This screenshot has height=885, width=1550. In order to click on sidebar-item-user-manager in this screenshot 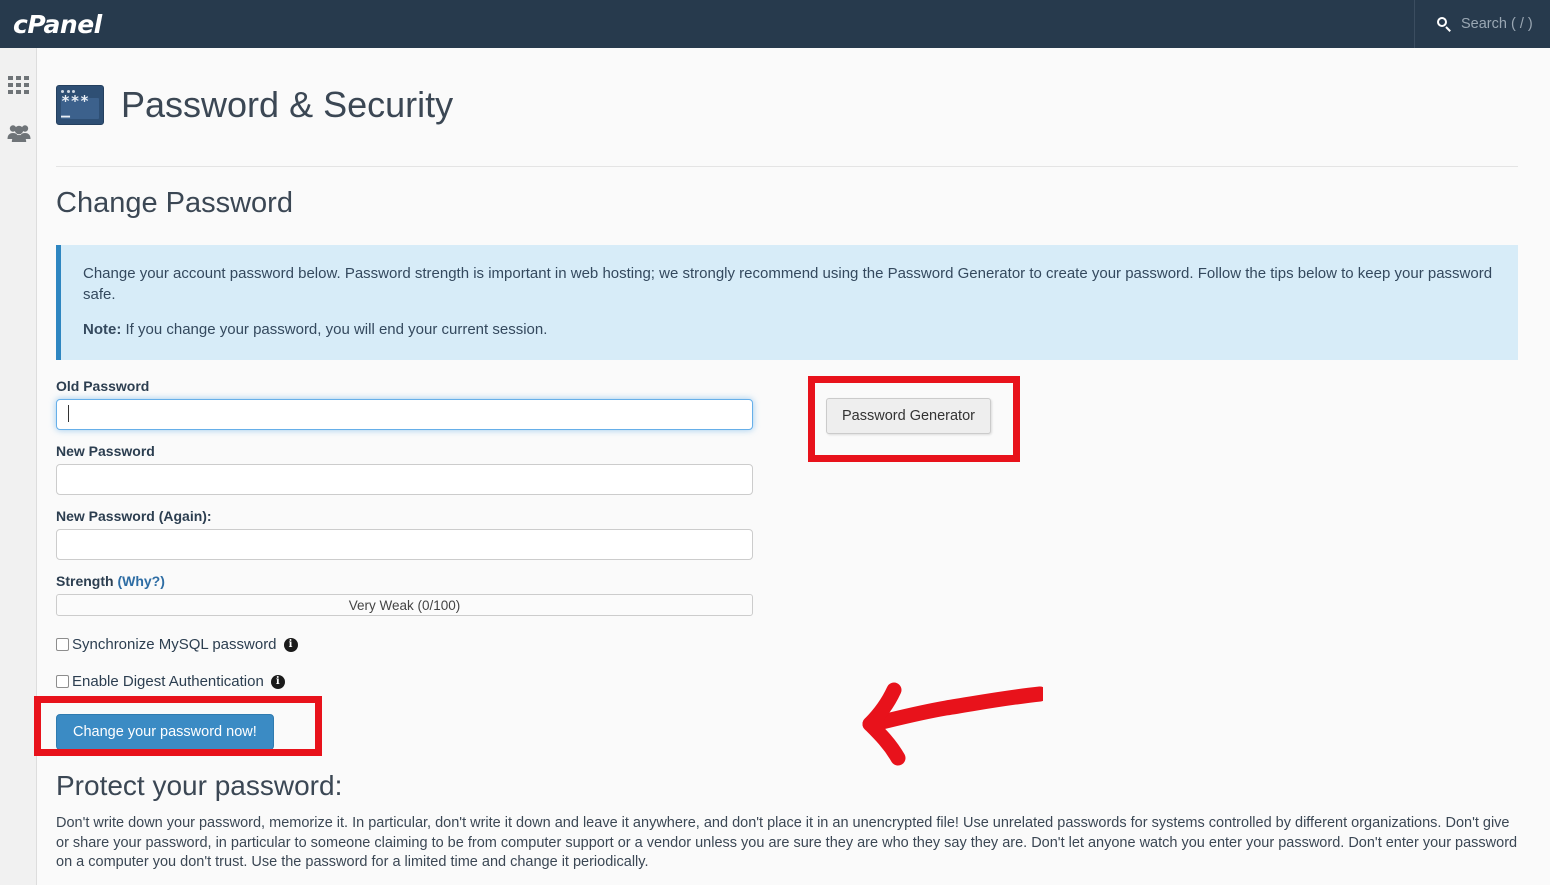, I will do `click(18, 131)`.